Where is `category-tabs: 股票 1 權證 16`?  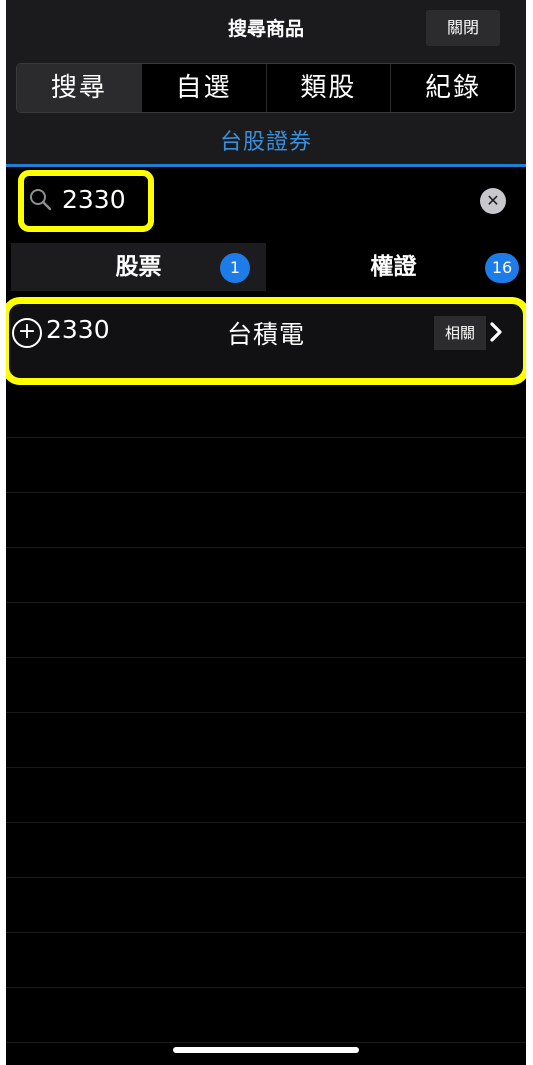 category-tabs: 股票 1 權證 16 is located at coordinates (266, 267).